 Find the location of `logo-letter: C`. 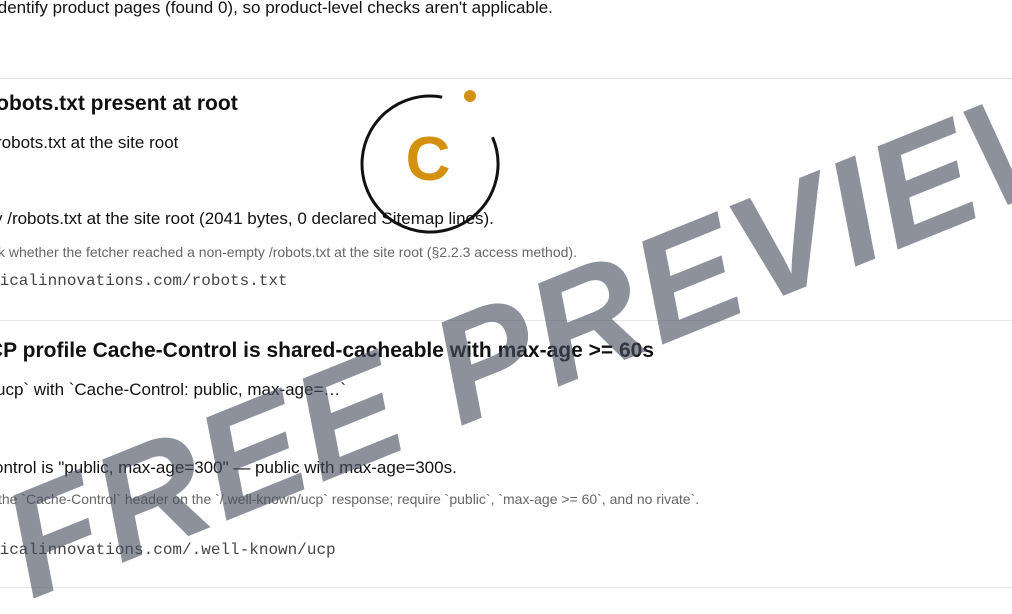

logo-letter: C is located at coordinates (428, 159).